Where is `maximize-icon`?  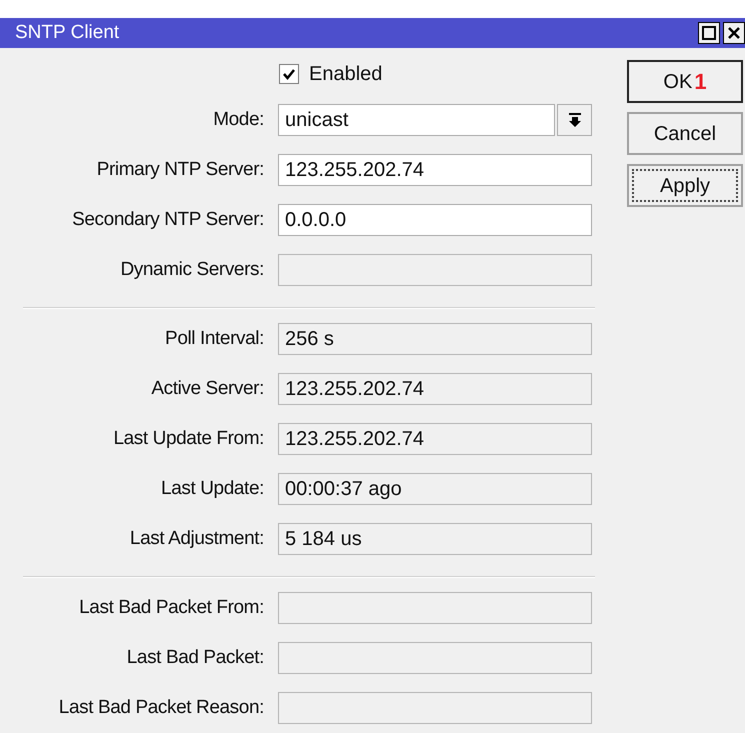
maximize-icon is located at coordinates (709, 33).